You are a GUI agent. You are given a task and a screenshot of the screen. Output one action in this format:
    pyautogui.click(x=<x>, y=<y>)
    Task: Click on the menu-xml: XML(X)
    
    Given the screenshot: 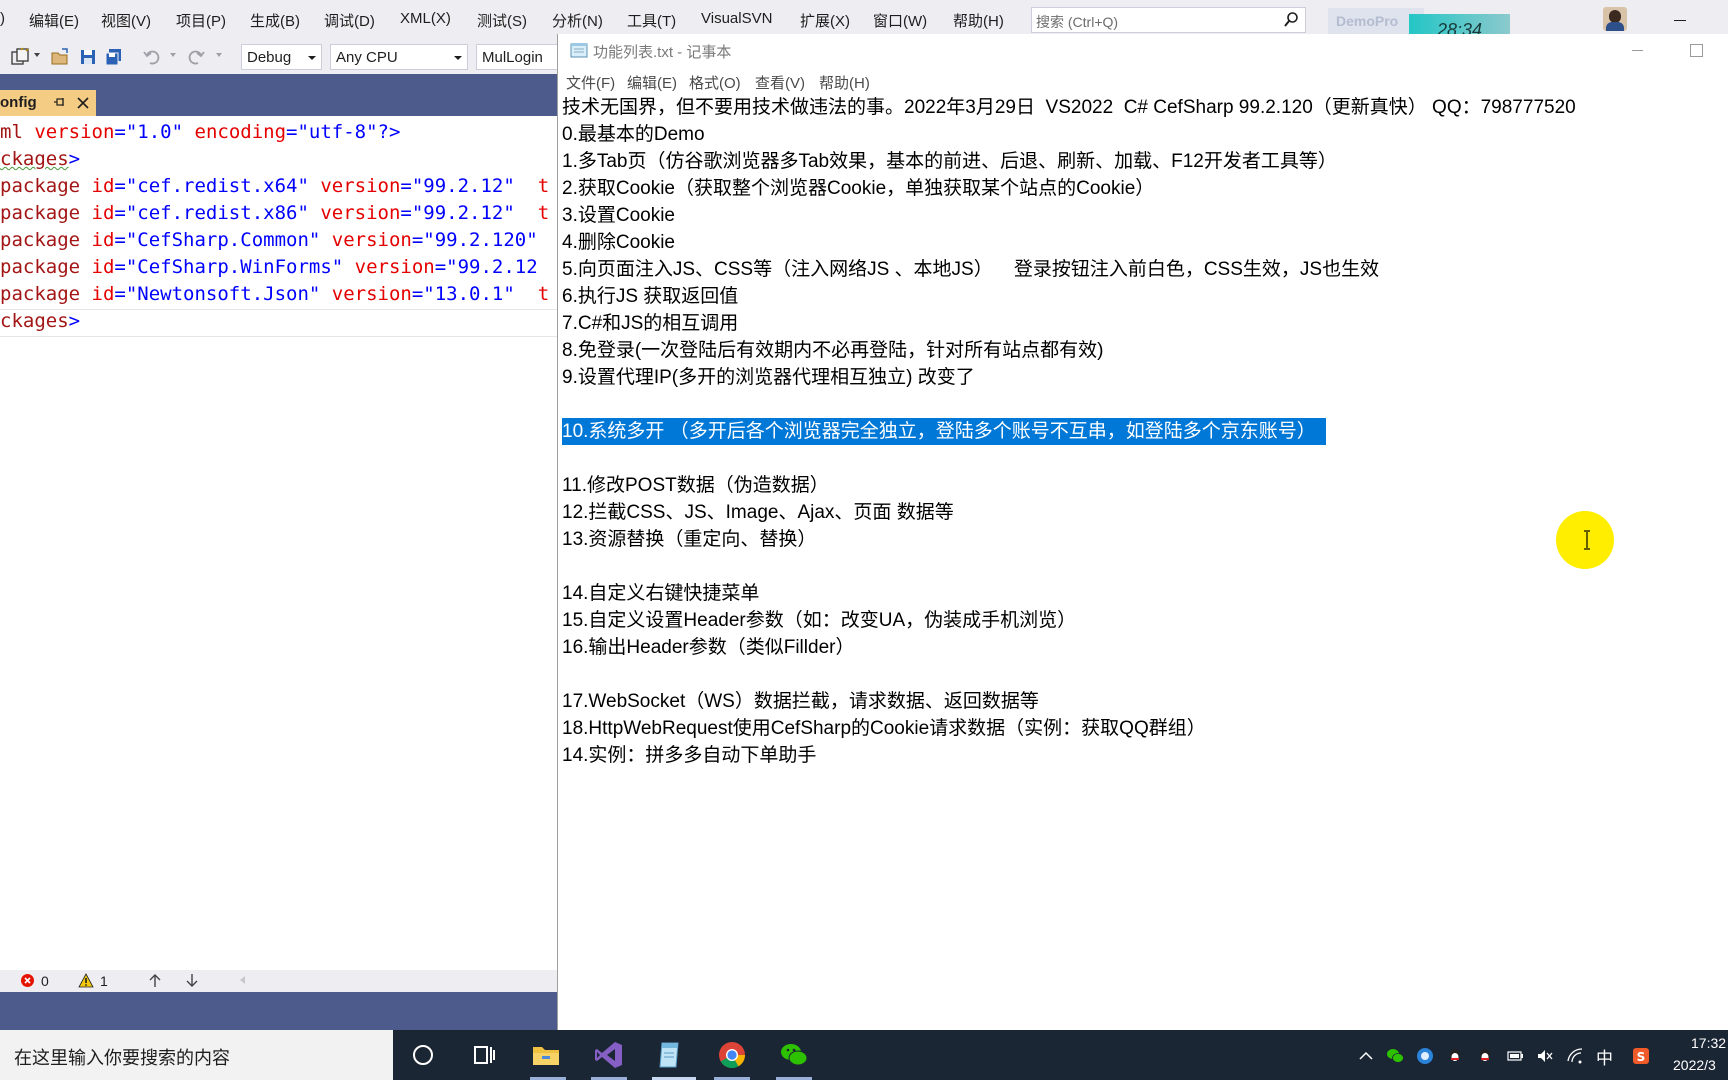 What is the action you would take?
    pyautogui.click(x=425, y=18)
    